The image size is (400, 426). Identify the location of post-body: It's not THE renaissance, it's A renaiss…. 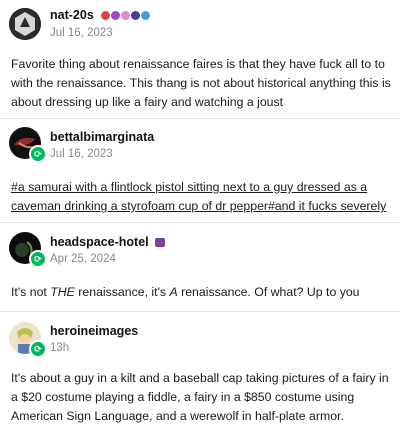
(185, 292).